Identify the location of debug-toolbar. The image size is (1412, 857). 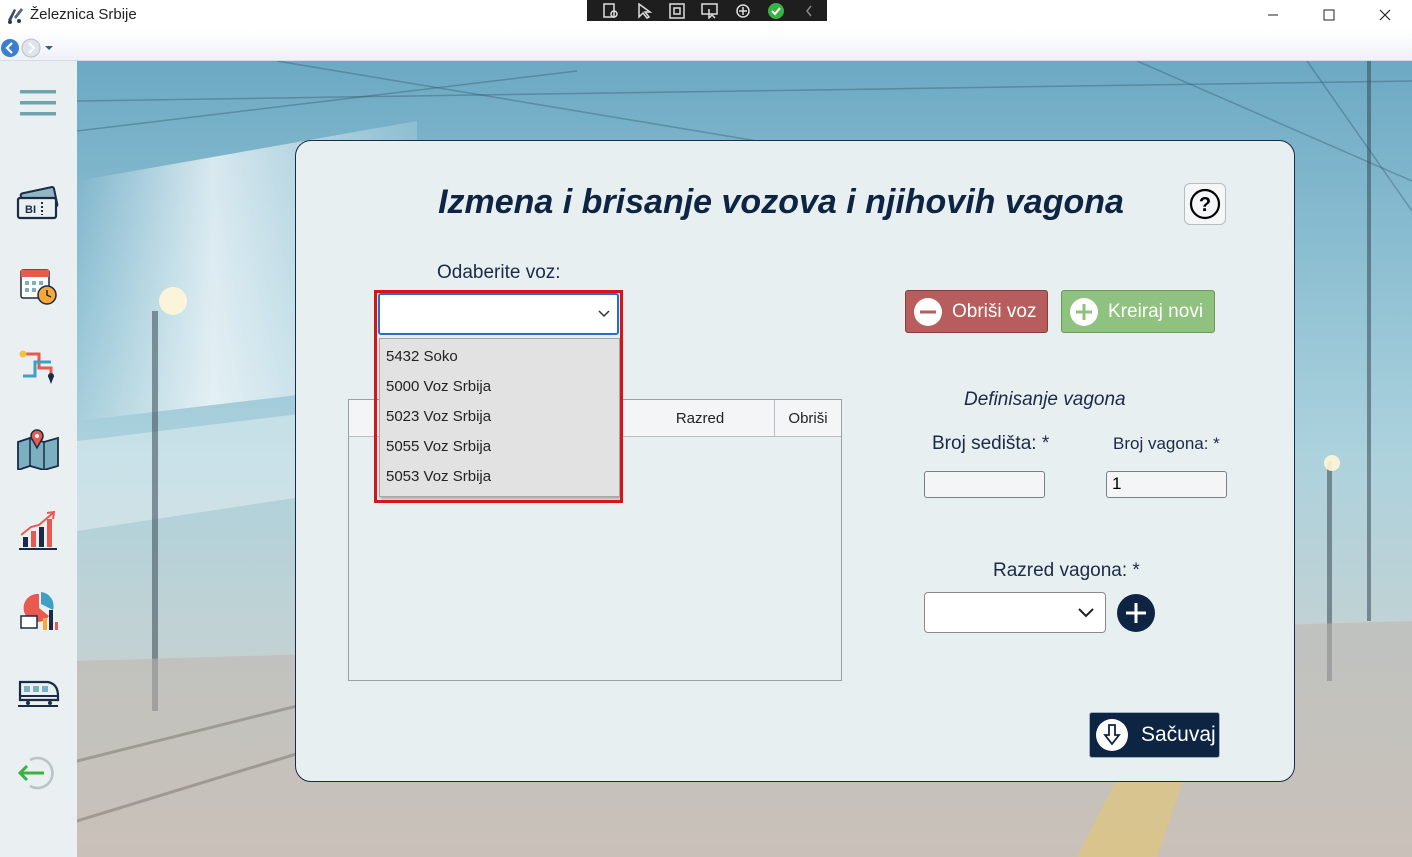
(707, 10).